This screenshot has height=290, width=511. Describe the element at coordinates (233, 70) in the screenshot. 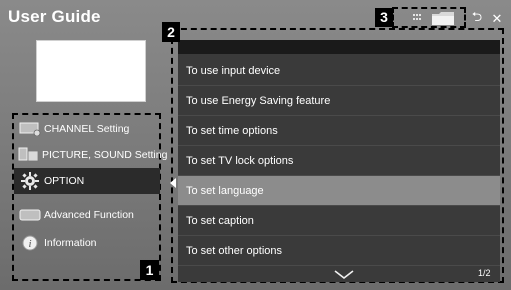

I see `list-item-label: To use input device` at that location.